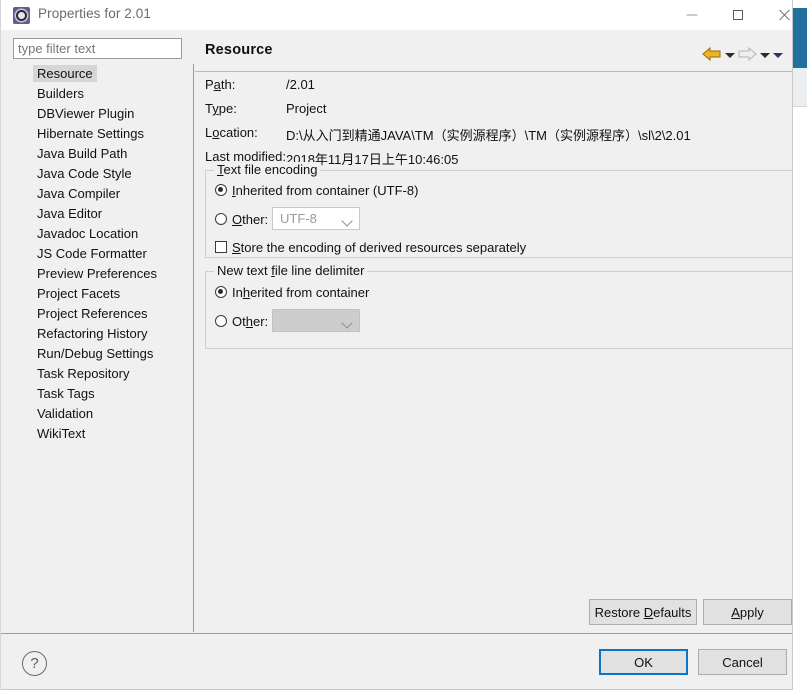  What do you see at coordinates (103, 394) in the screenshot?
I see `tree-item-task-tags: Task Tags` at bounding box center [103, 394].